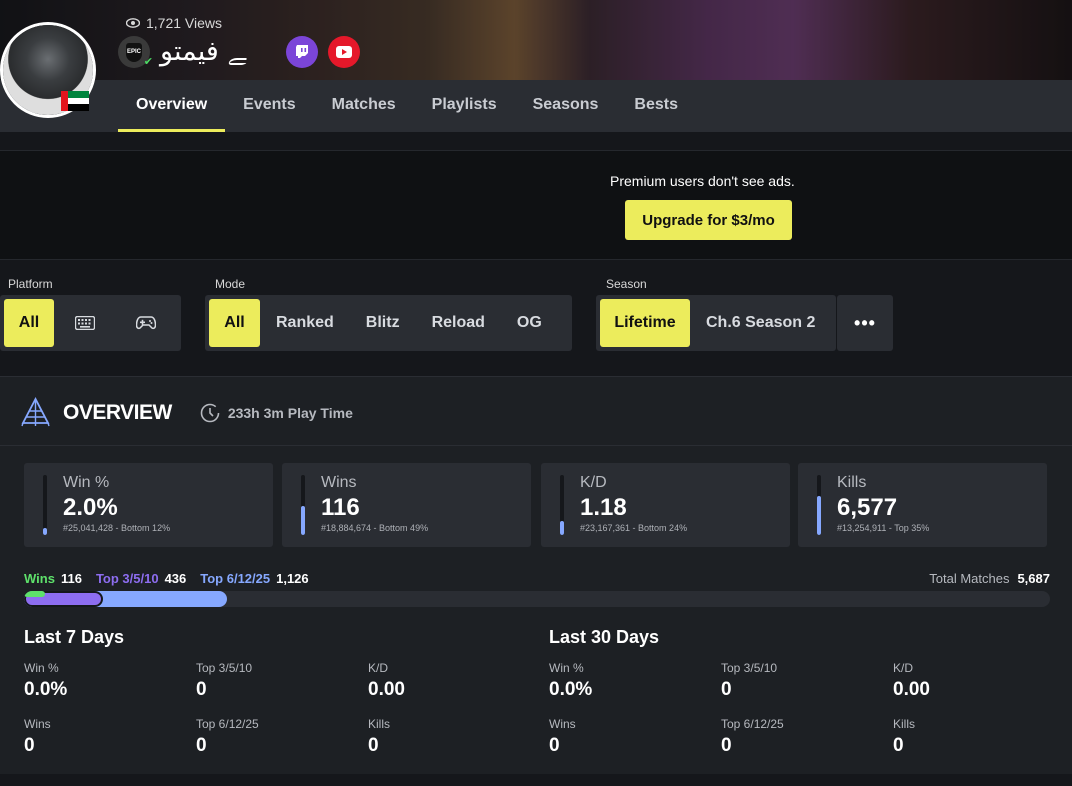  I want to click on stat-rank: #23,167,361 - Bottom 24%, so click(634, 528).